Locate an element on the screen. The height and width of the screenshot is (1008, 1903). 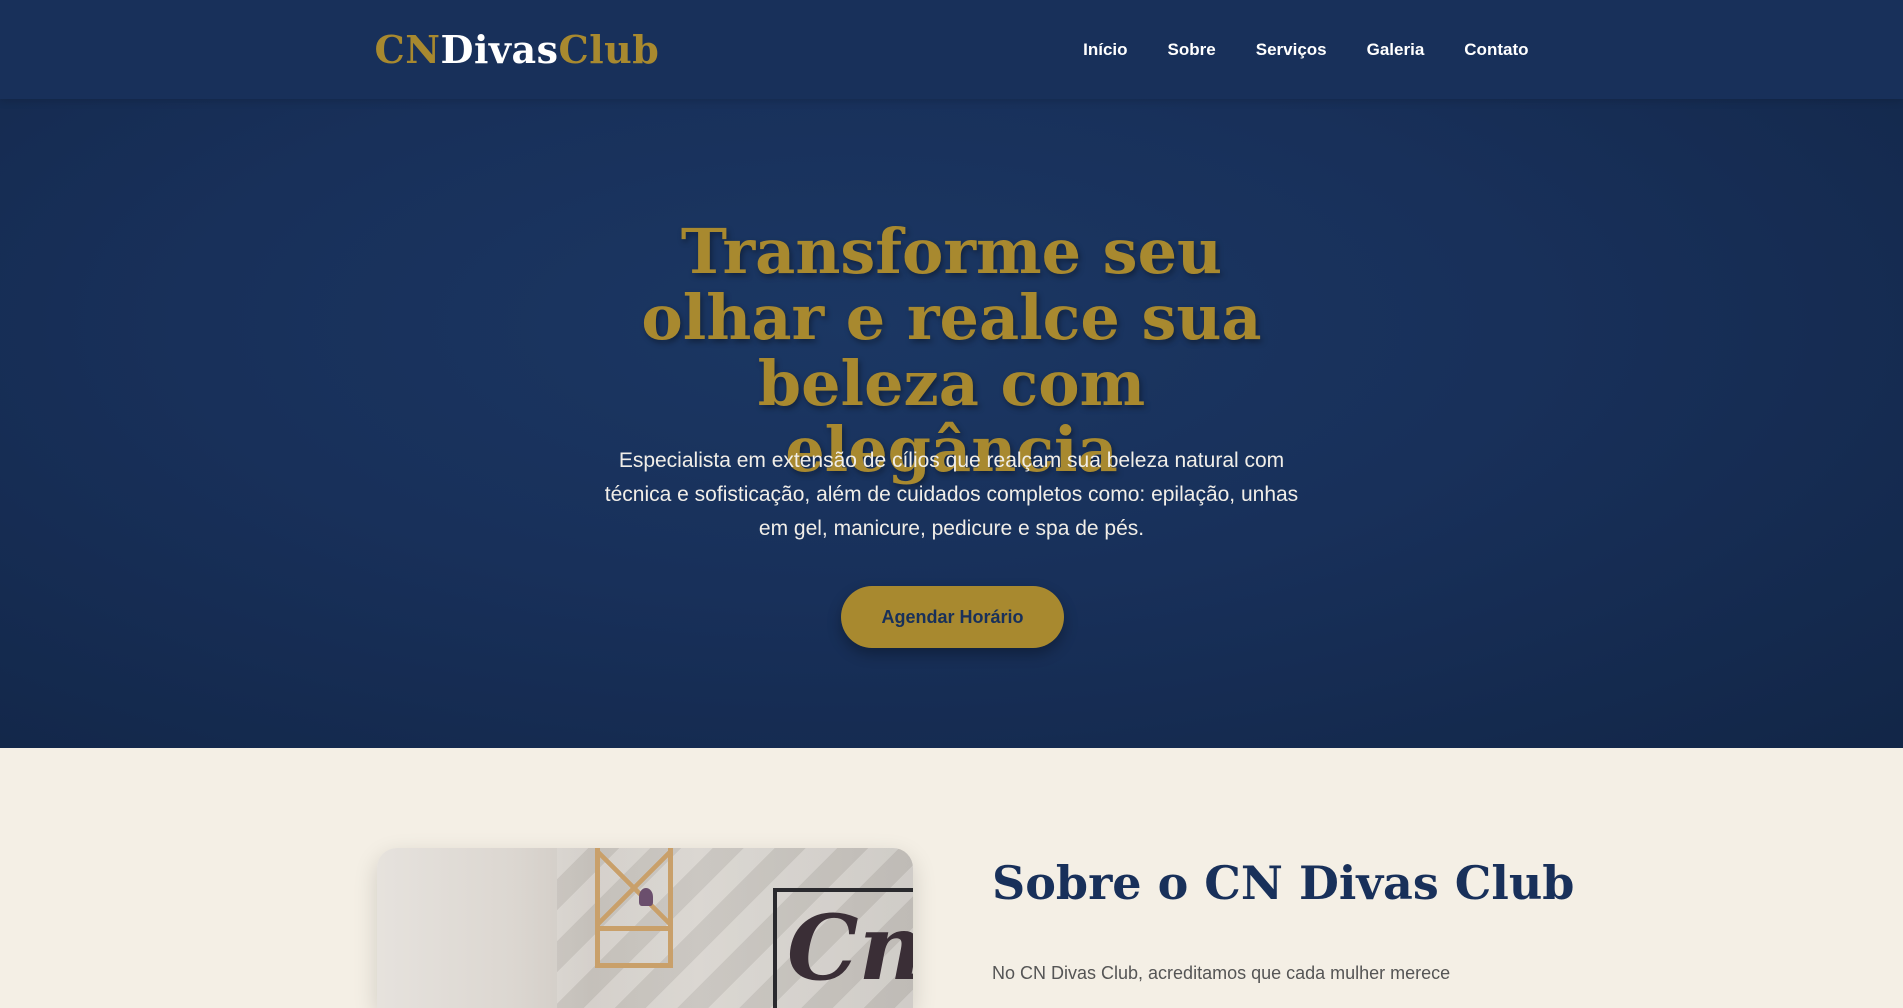
shelf-board is located at coordinates (634, 928).